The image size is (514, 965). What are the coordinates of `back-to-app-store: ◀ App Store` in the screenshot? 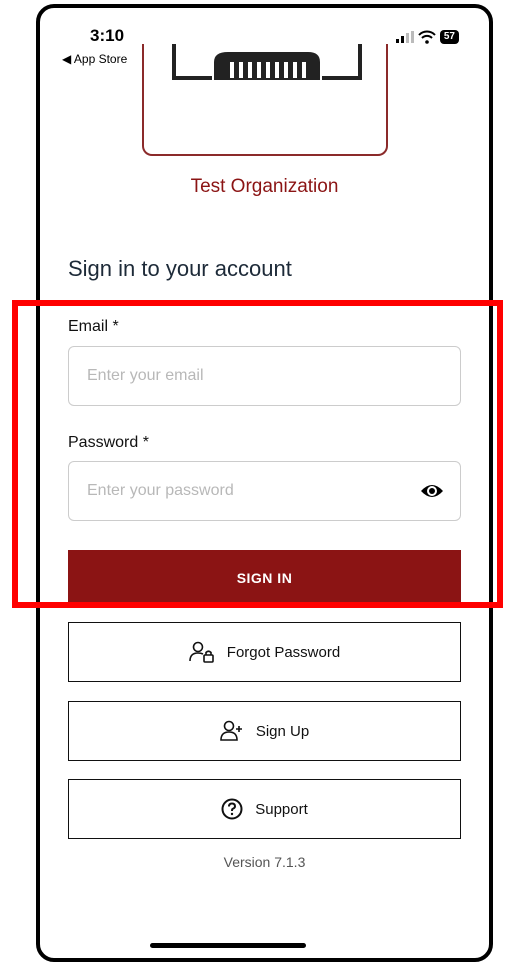 It's located at (94, 59).